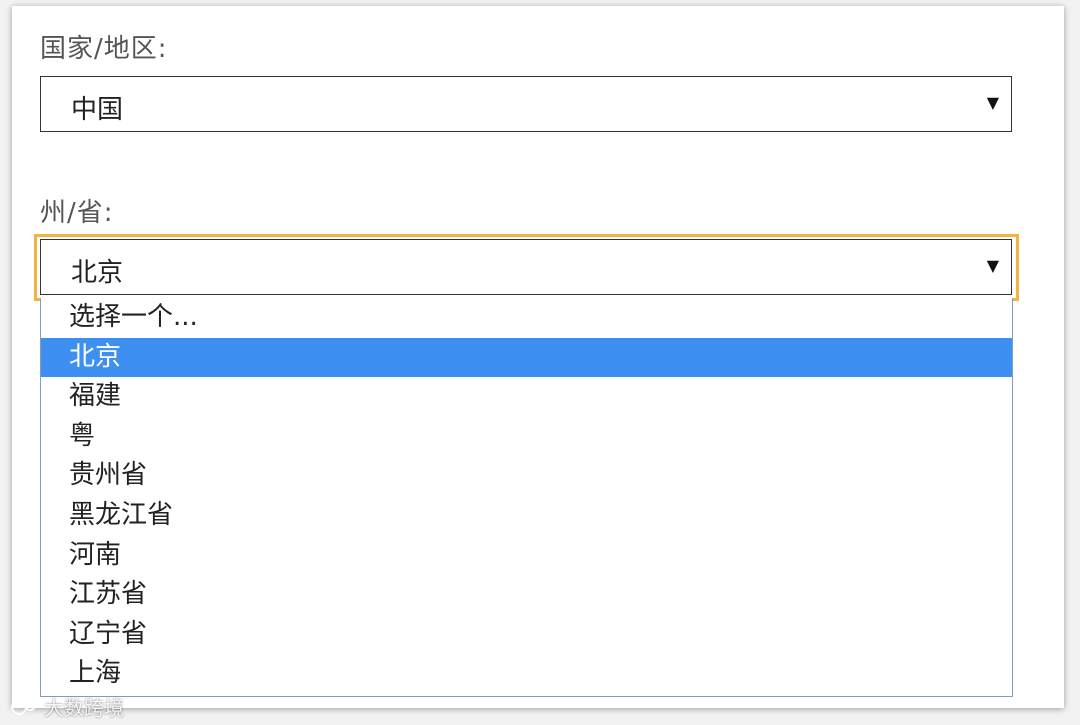 Image resolution: width=1080 pixels, height=725 pixels. What do you see at coordinates (526, 437) in the screenshot?
I see `dropdown-option: 粤` at bounding box center [526, 437].